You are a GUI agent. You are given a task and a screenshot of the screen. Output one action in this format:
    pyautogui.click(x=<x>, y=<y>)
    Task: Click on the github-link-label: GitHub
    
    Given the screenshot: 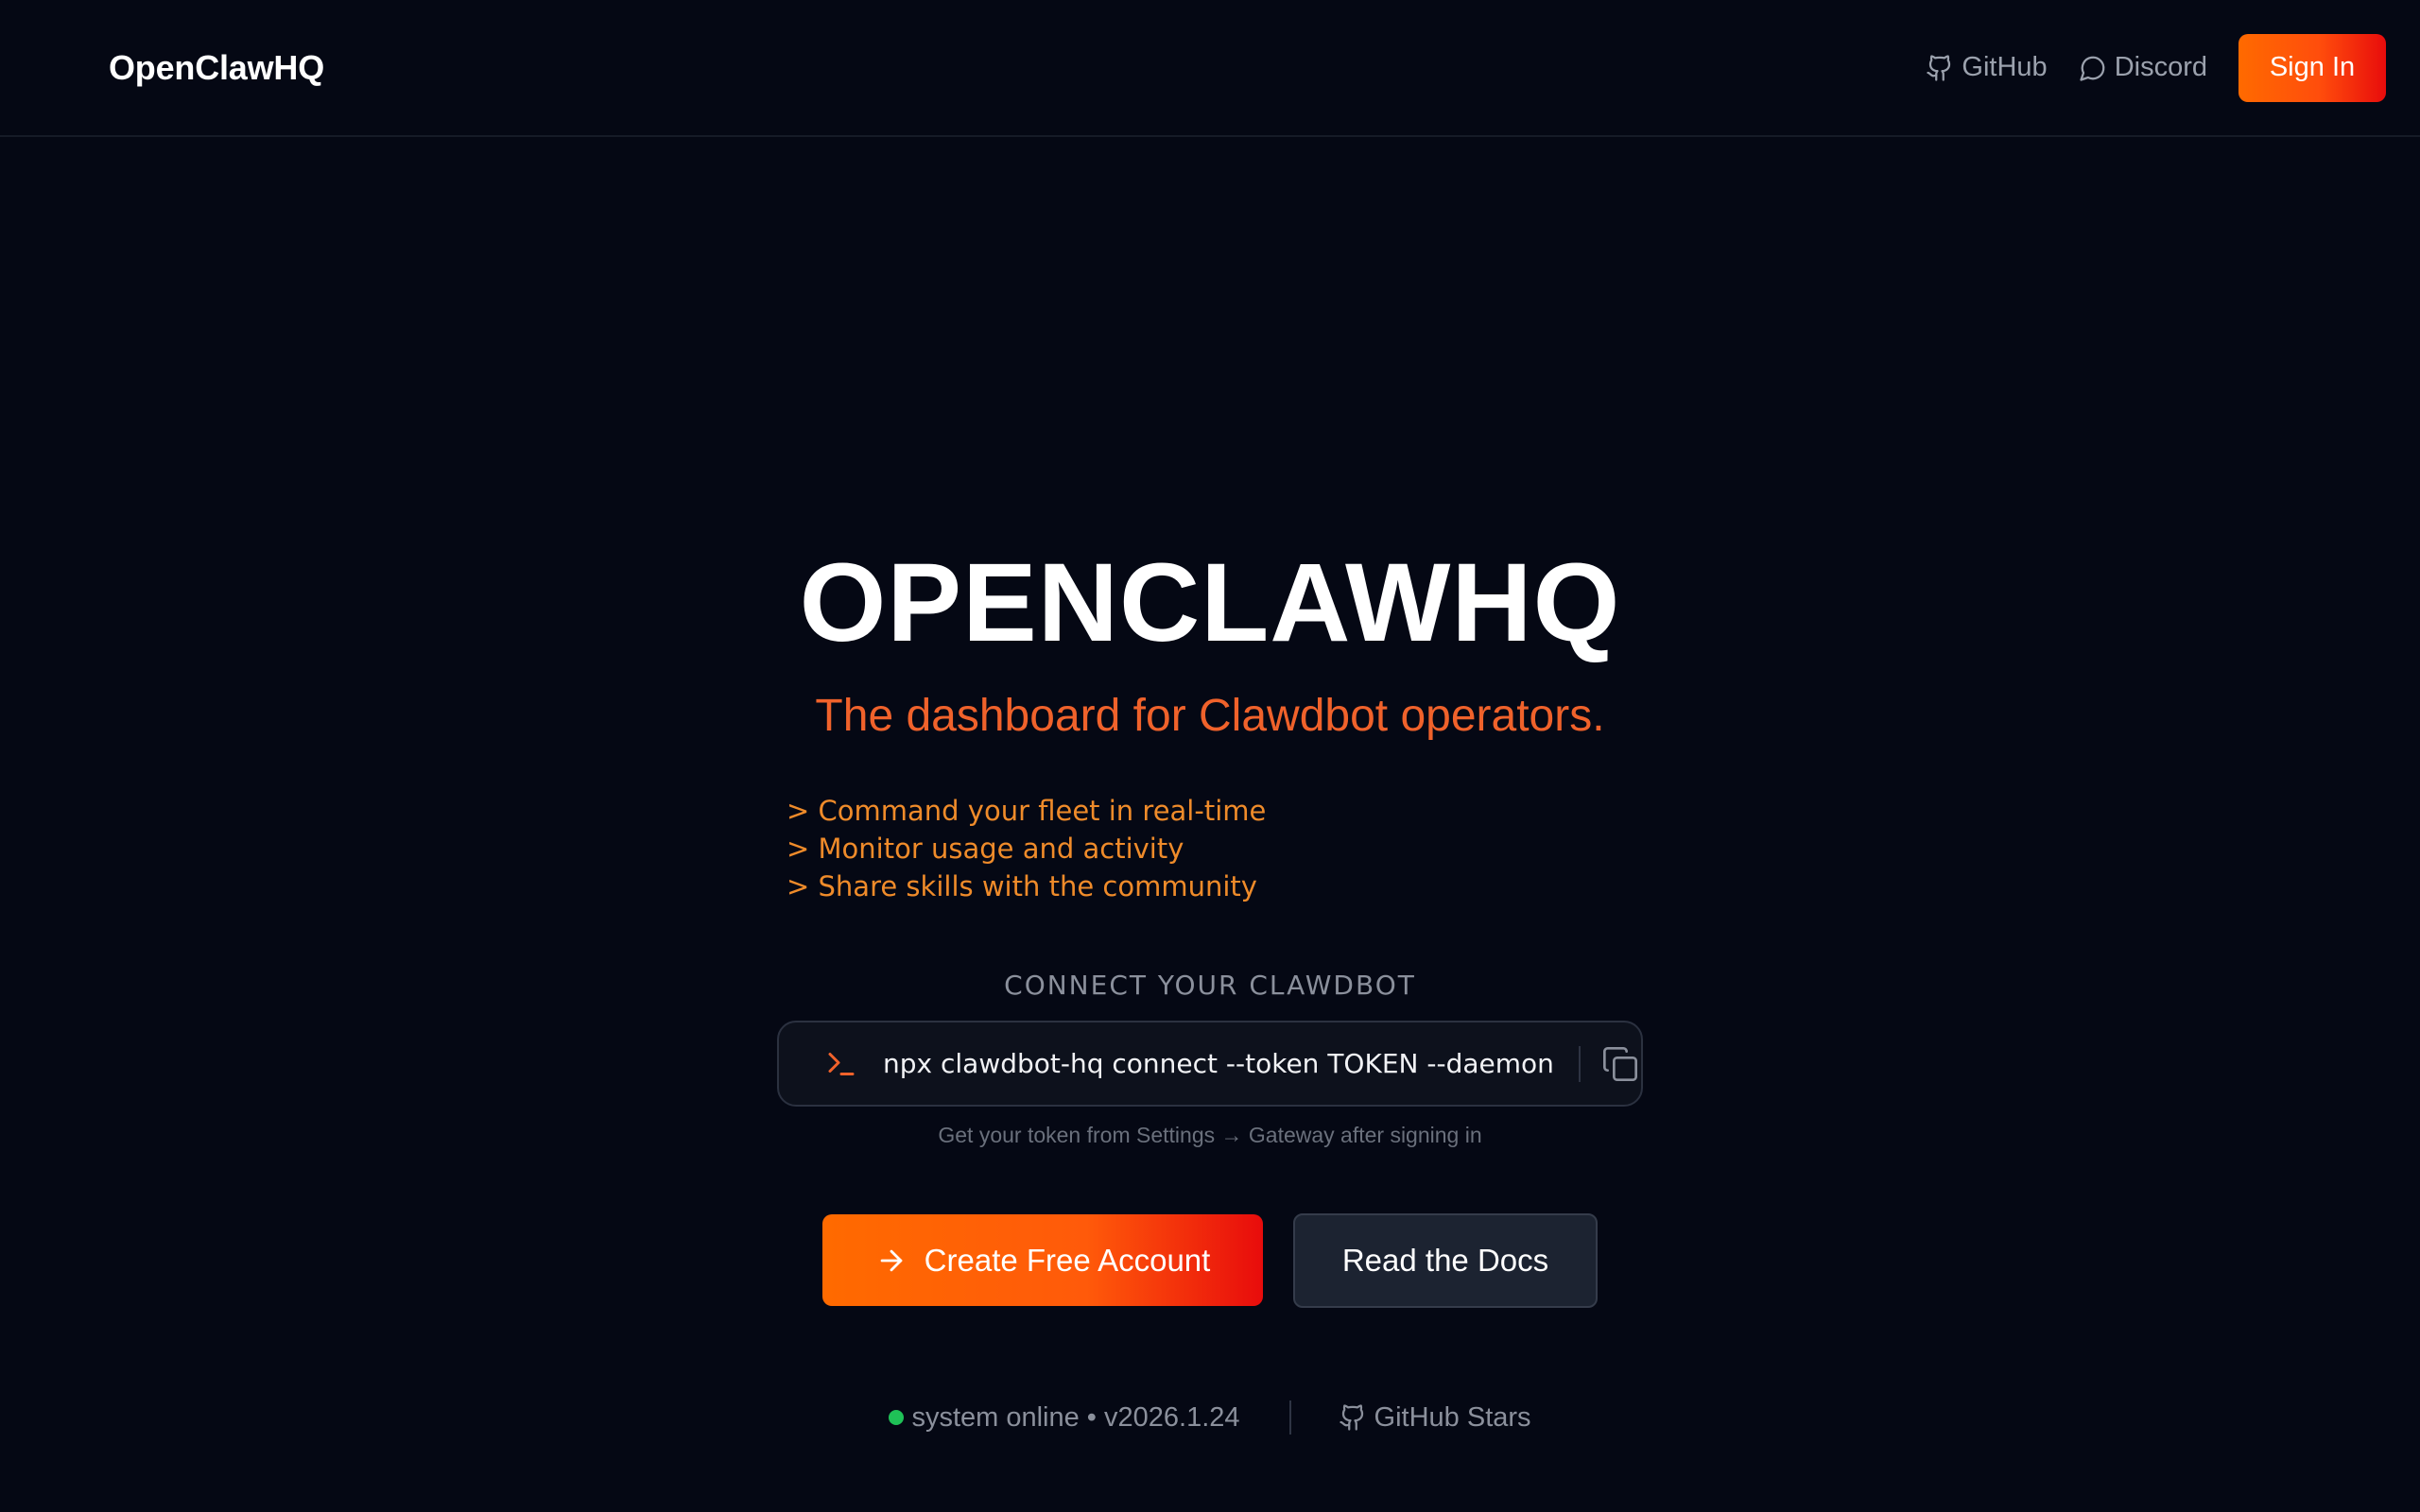 What is the action you would take?
    pyautogui.click(x=2005, y=67)
    